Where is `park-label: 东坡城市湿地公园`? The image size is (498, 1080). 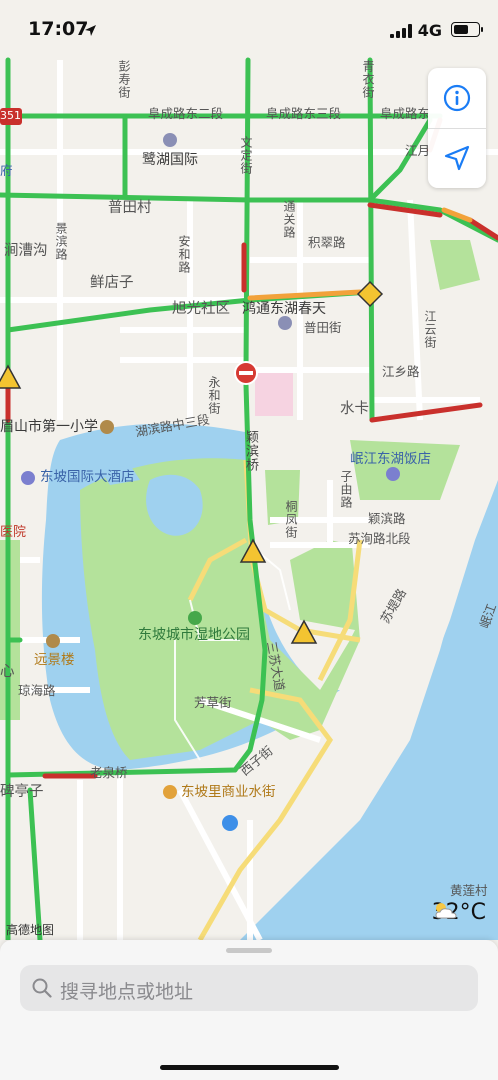
park-label: 东坡城市湿地公园 is located at coordinates (194, 635).